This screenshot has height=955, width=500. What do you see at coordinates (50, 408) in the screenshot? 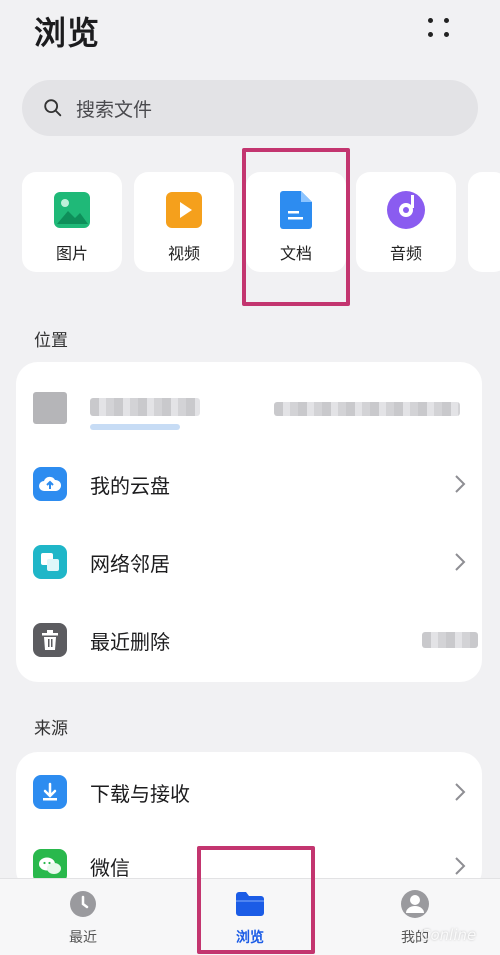
I see `device-icon` at bounding box center [50, 408].